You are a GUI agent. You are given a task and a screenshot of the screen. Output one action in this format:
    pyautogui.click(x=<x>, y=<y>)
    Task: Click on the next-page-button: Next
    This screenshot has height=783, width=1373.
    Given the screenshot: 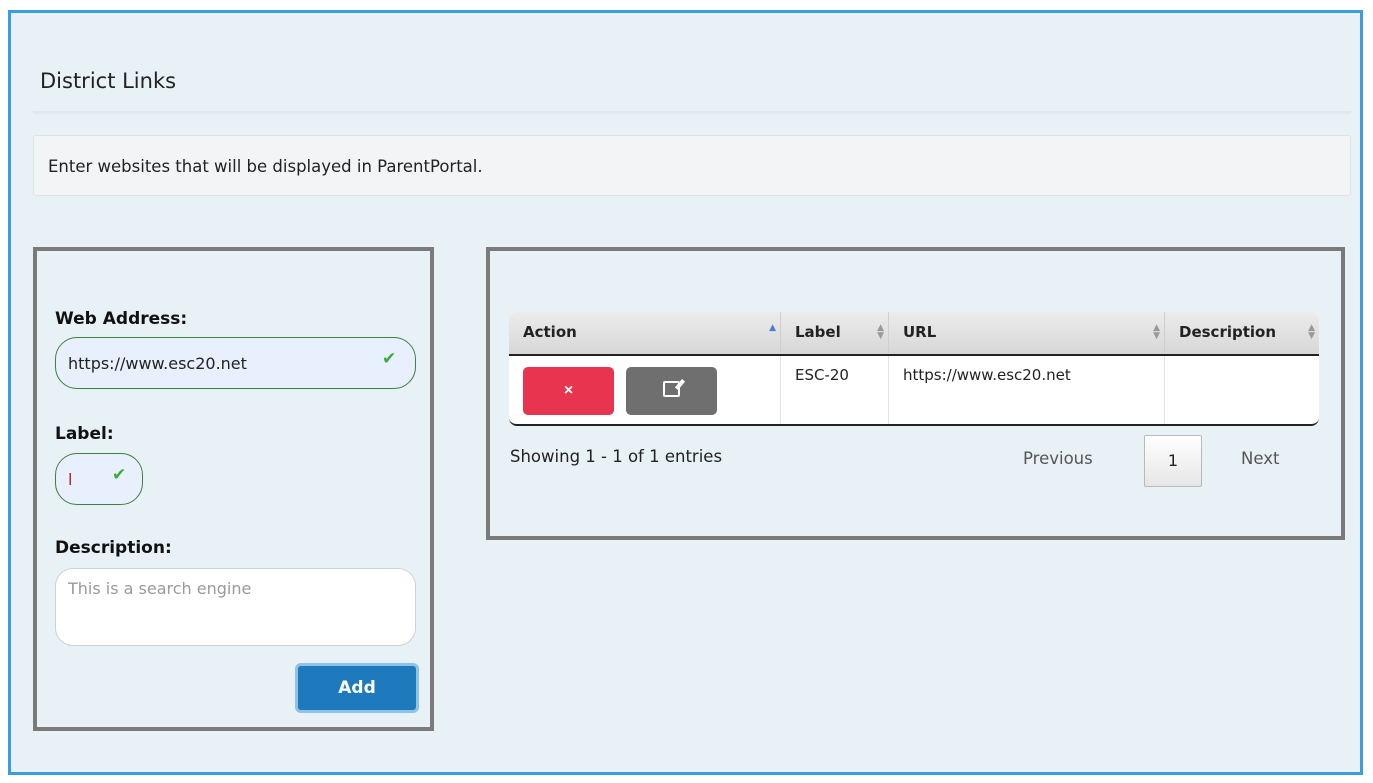 What is the action you would take?
    pyautogui.click(x=1260, y=458)
    